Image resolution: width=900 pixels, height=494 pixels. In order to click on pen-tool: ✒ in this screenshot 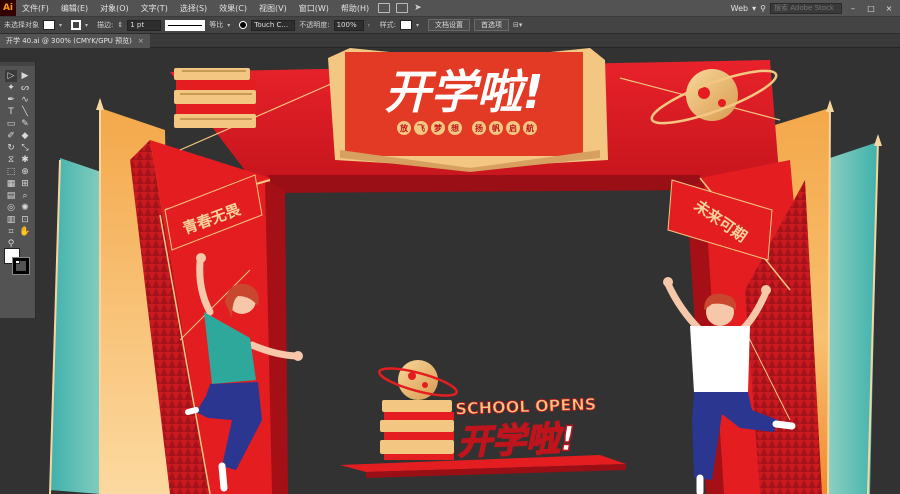, I will do `click(11, 100)`.